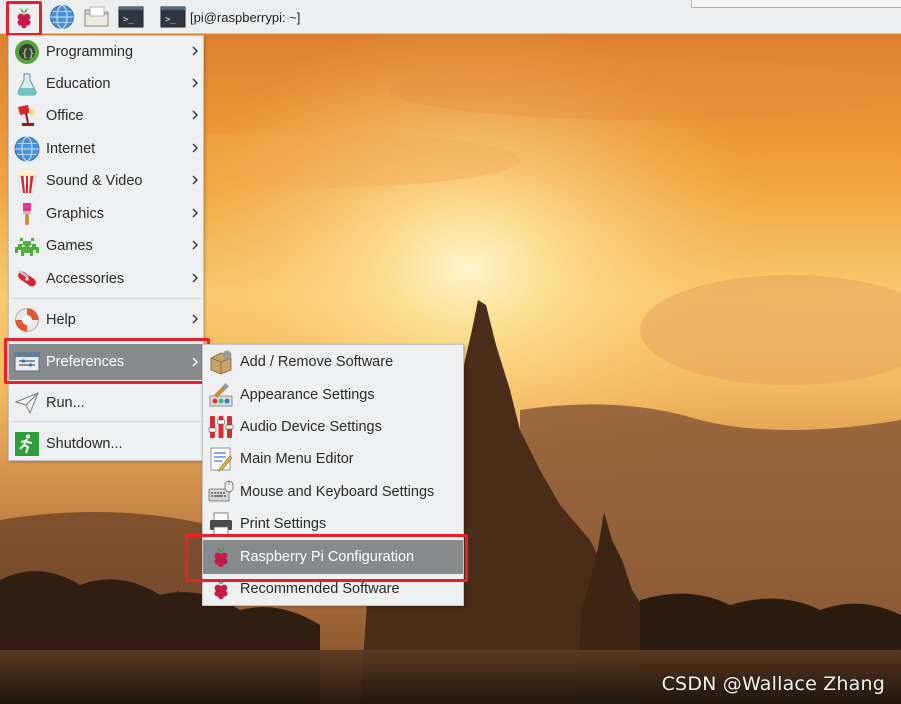 The height and width of the screenshot is (704, 901). What do you see at coordinates (320, 589) in the screenshot?
I see `submenu-item-label: Recommended Software` at bounding box center [320, 589].